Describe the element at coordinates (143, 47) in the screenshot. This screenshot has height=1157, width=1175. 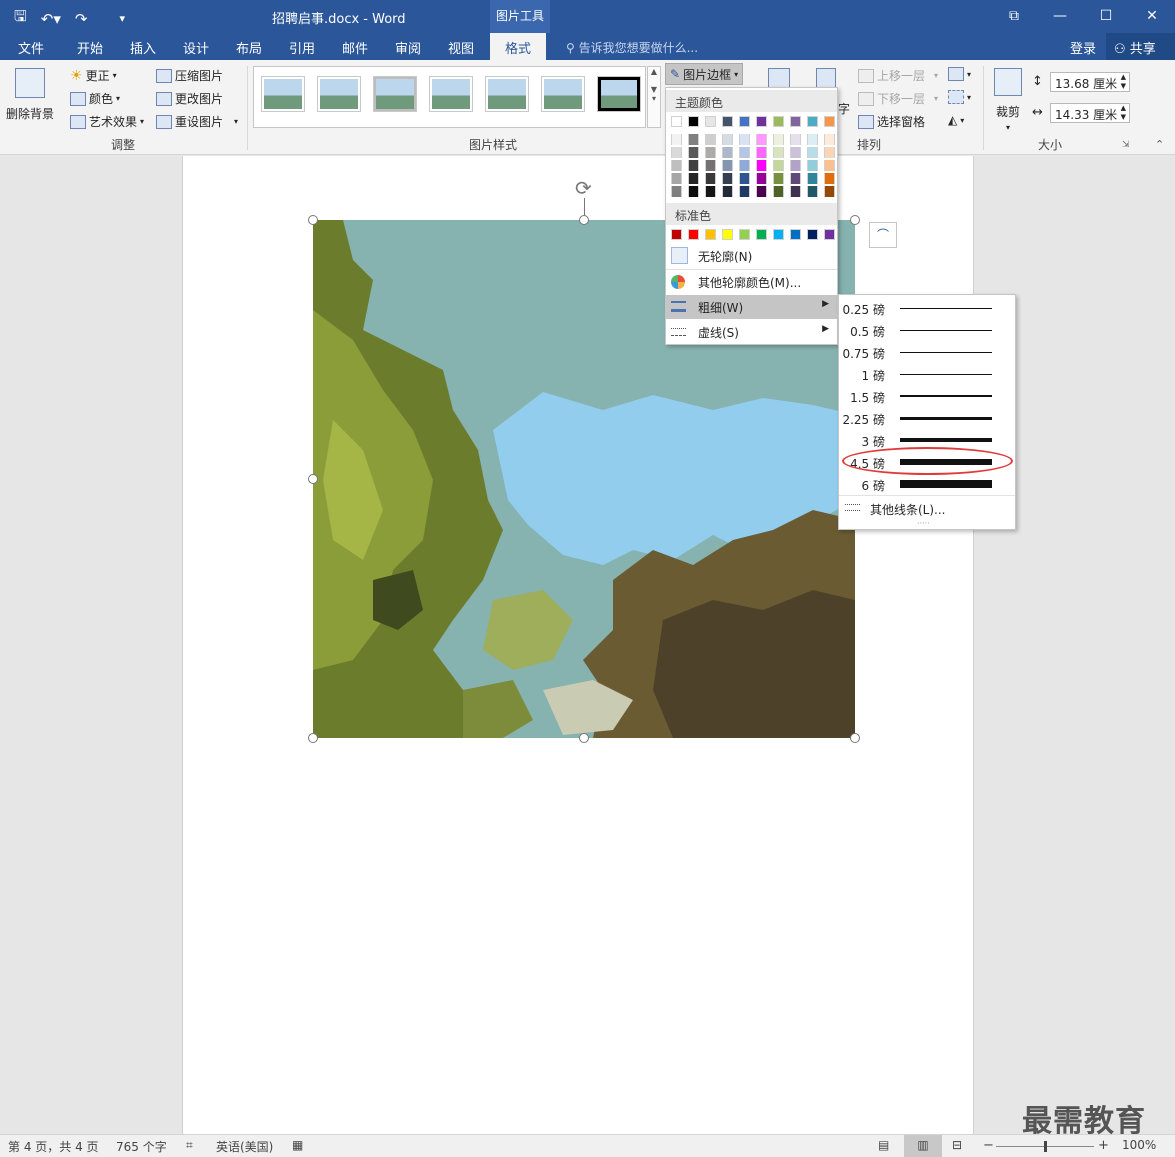
I see `tab-insert: 插入` at that location.